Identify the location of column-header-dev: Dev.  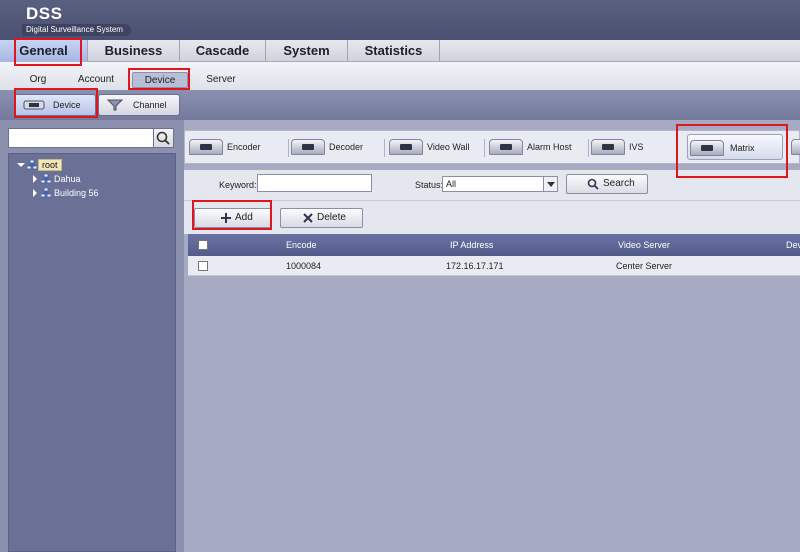
(793, 245).